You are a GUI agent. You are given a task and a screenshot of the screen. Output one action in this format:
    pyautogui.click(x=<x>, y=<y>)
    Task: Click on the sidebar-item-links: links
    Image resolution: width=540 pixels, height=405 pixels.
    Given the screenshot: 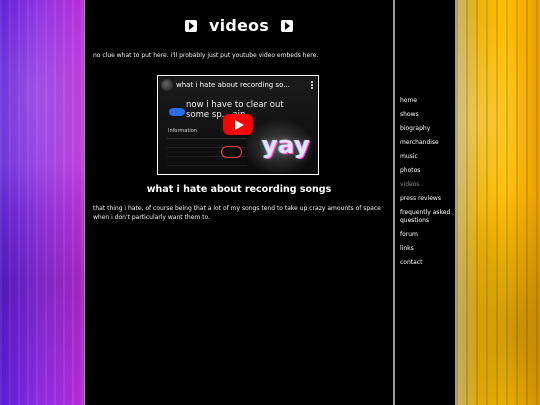 What is the action you would take?
    pyautogui.click(x=427, y=249)
    